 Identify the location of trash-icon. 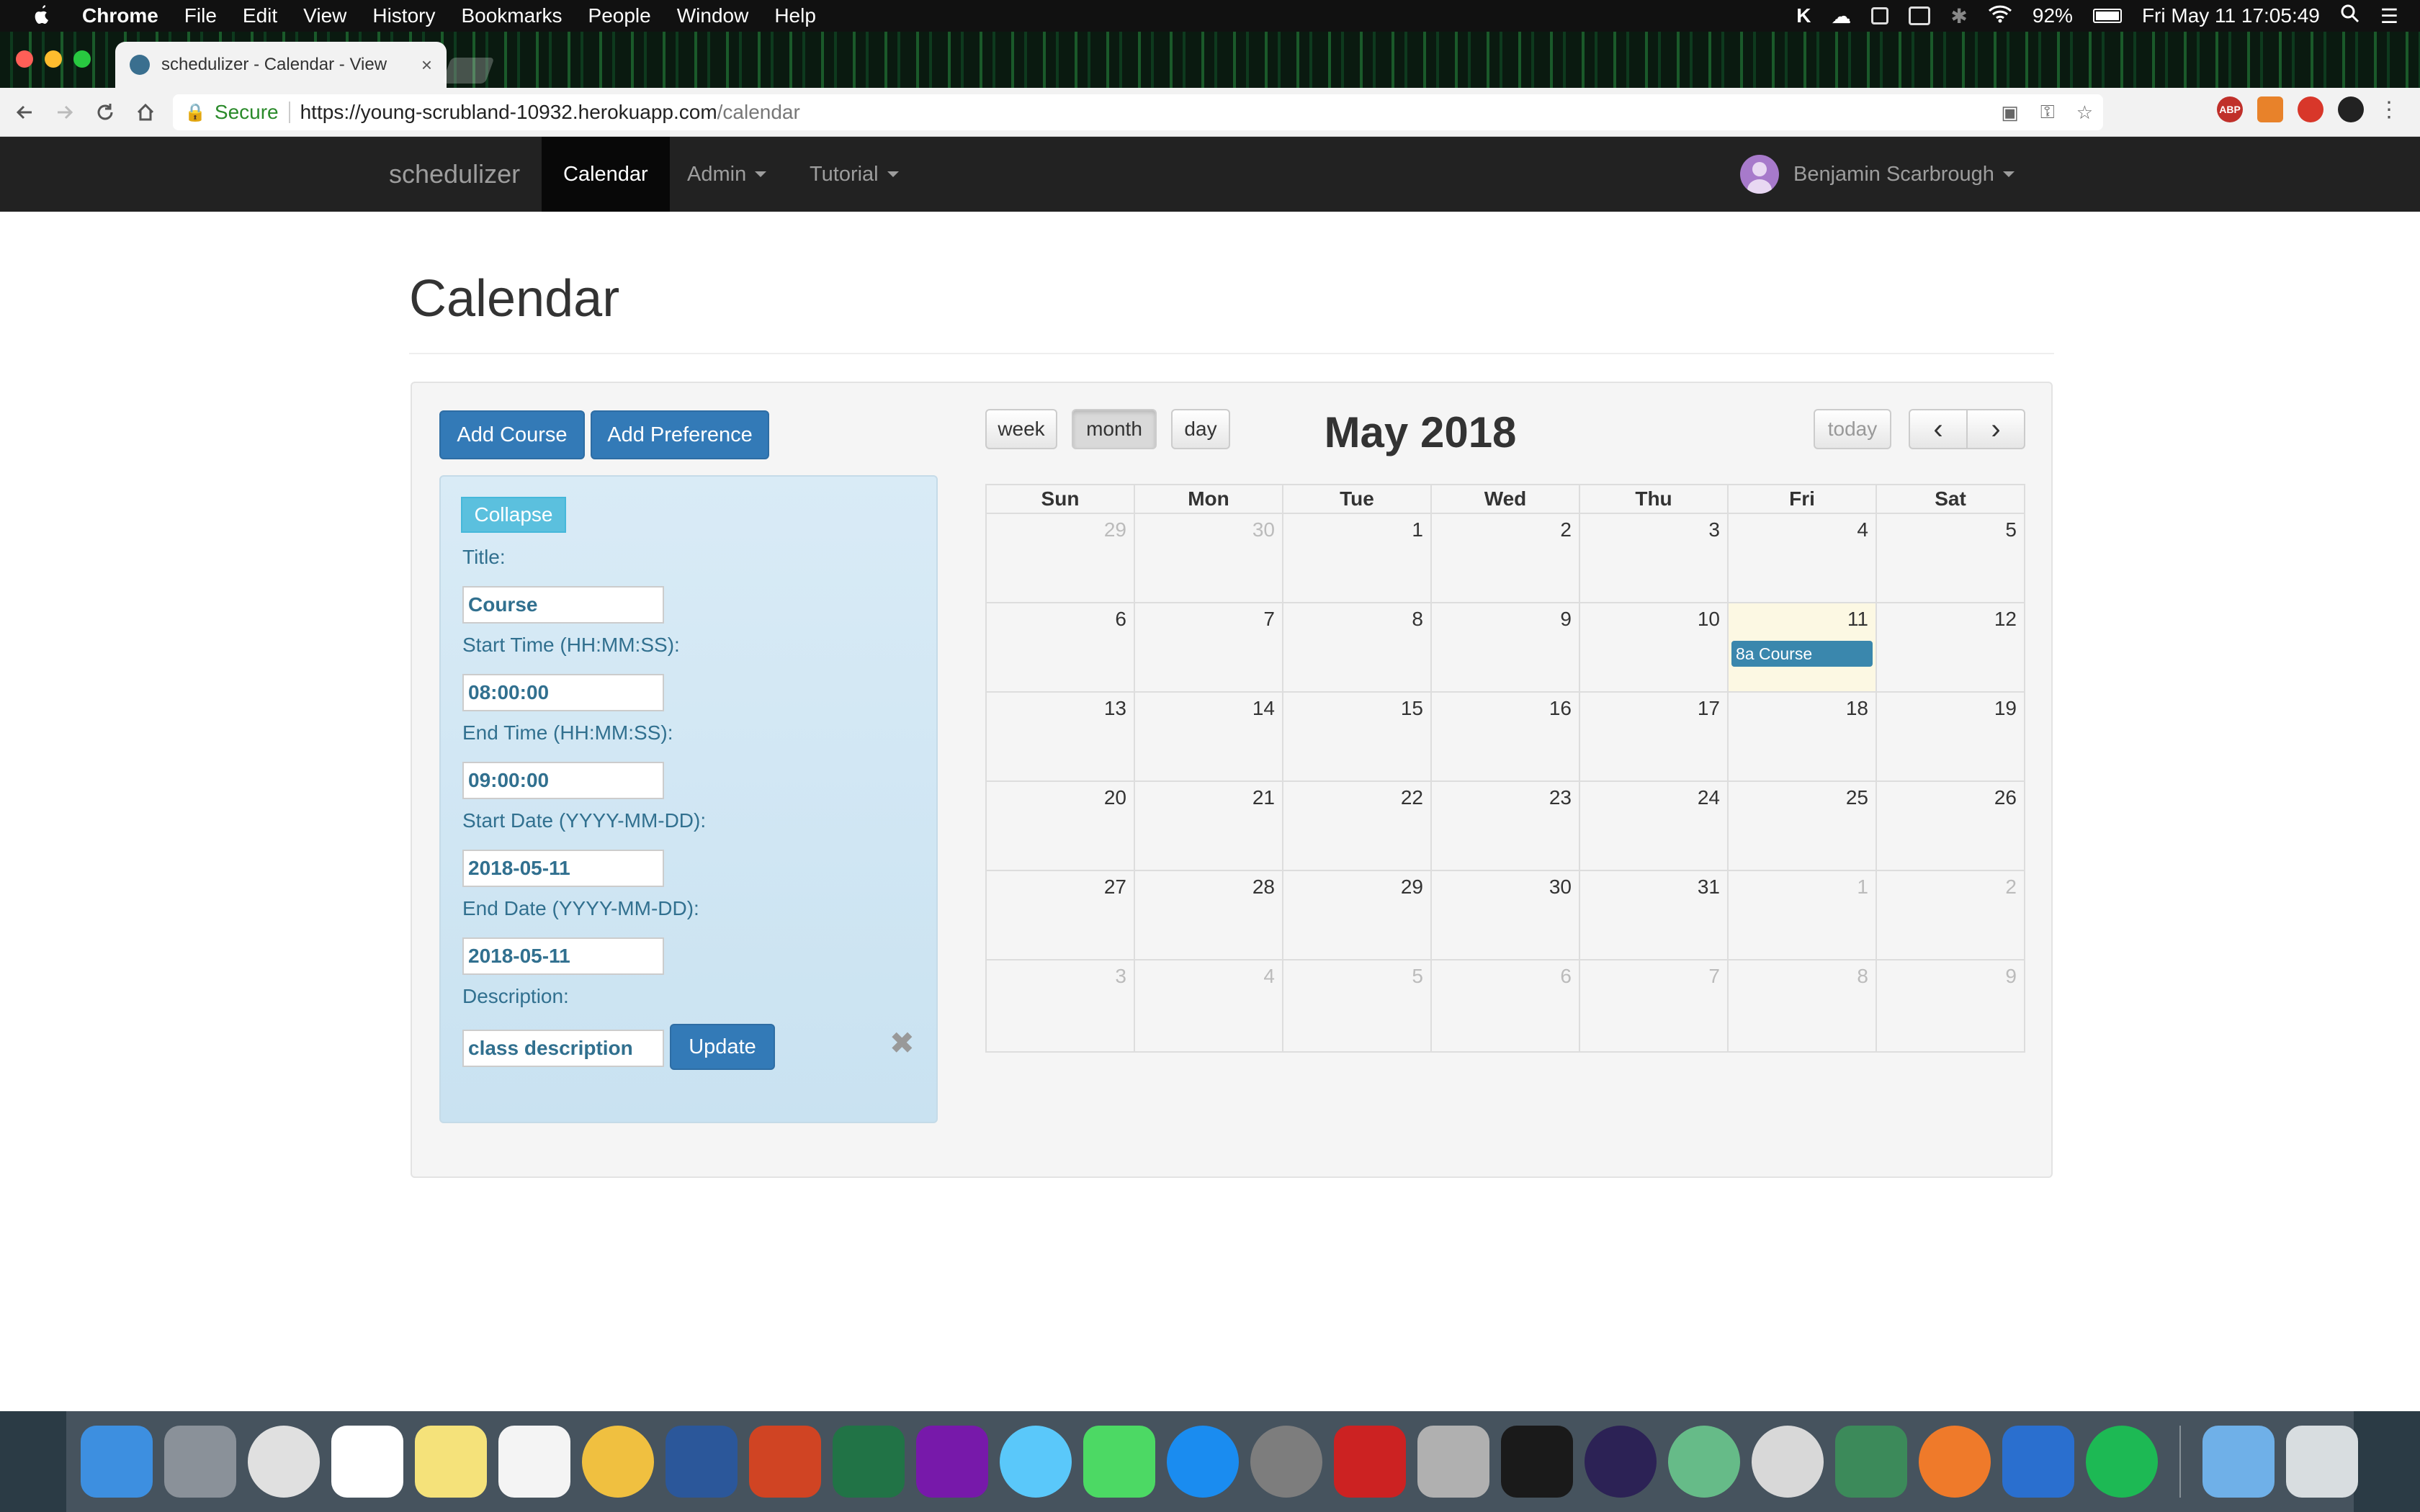
(2322, 1462).